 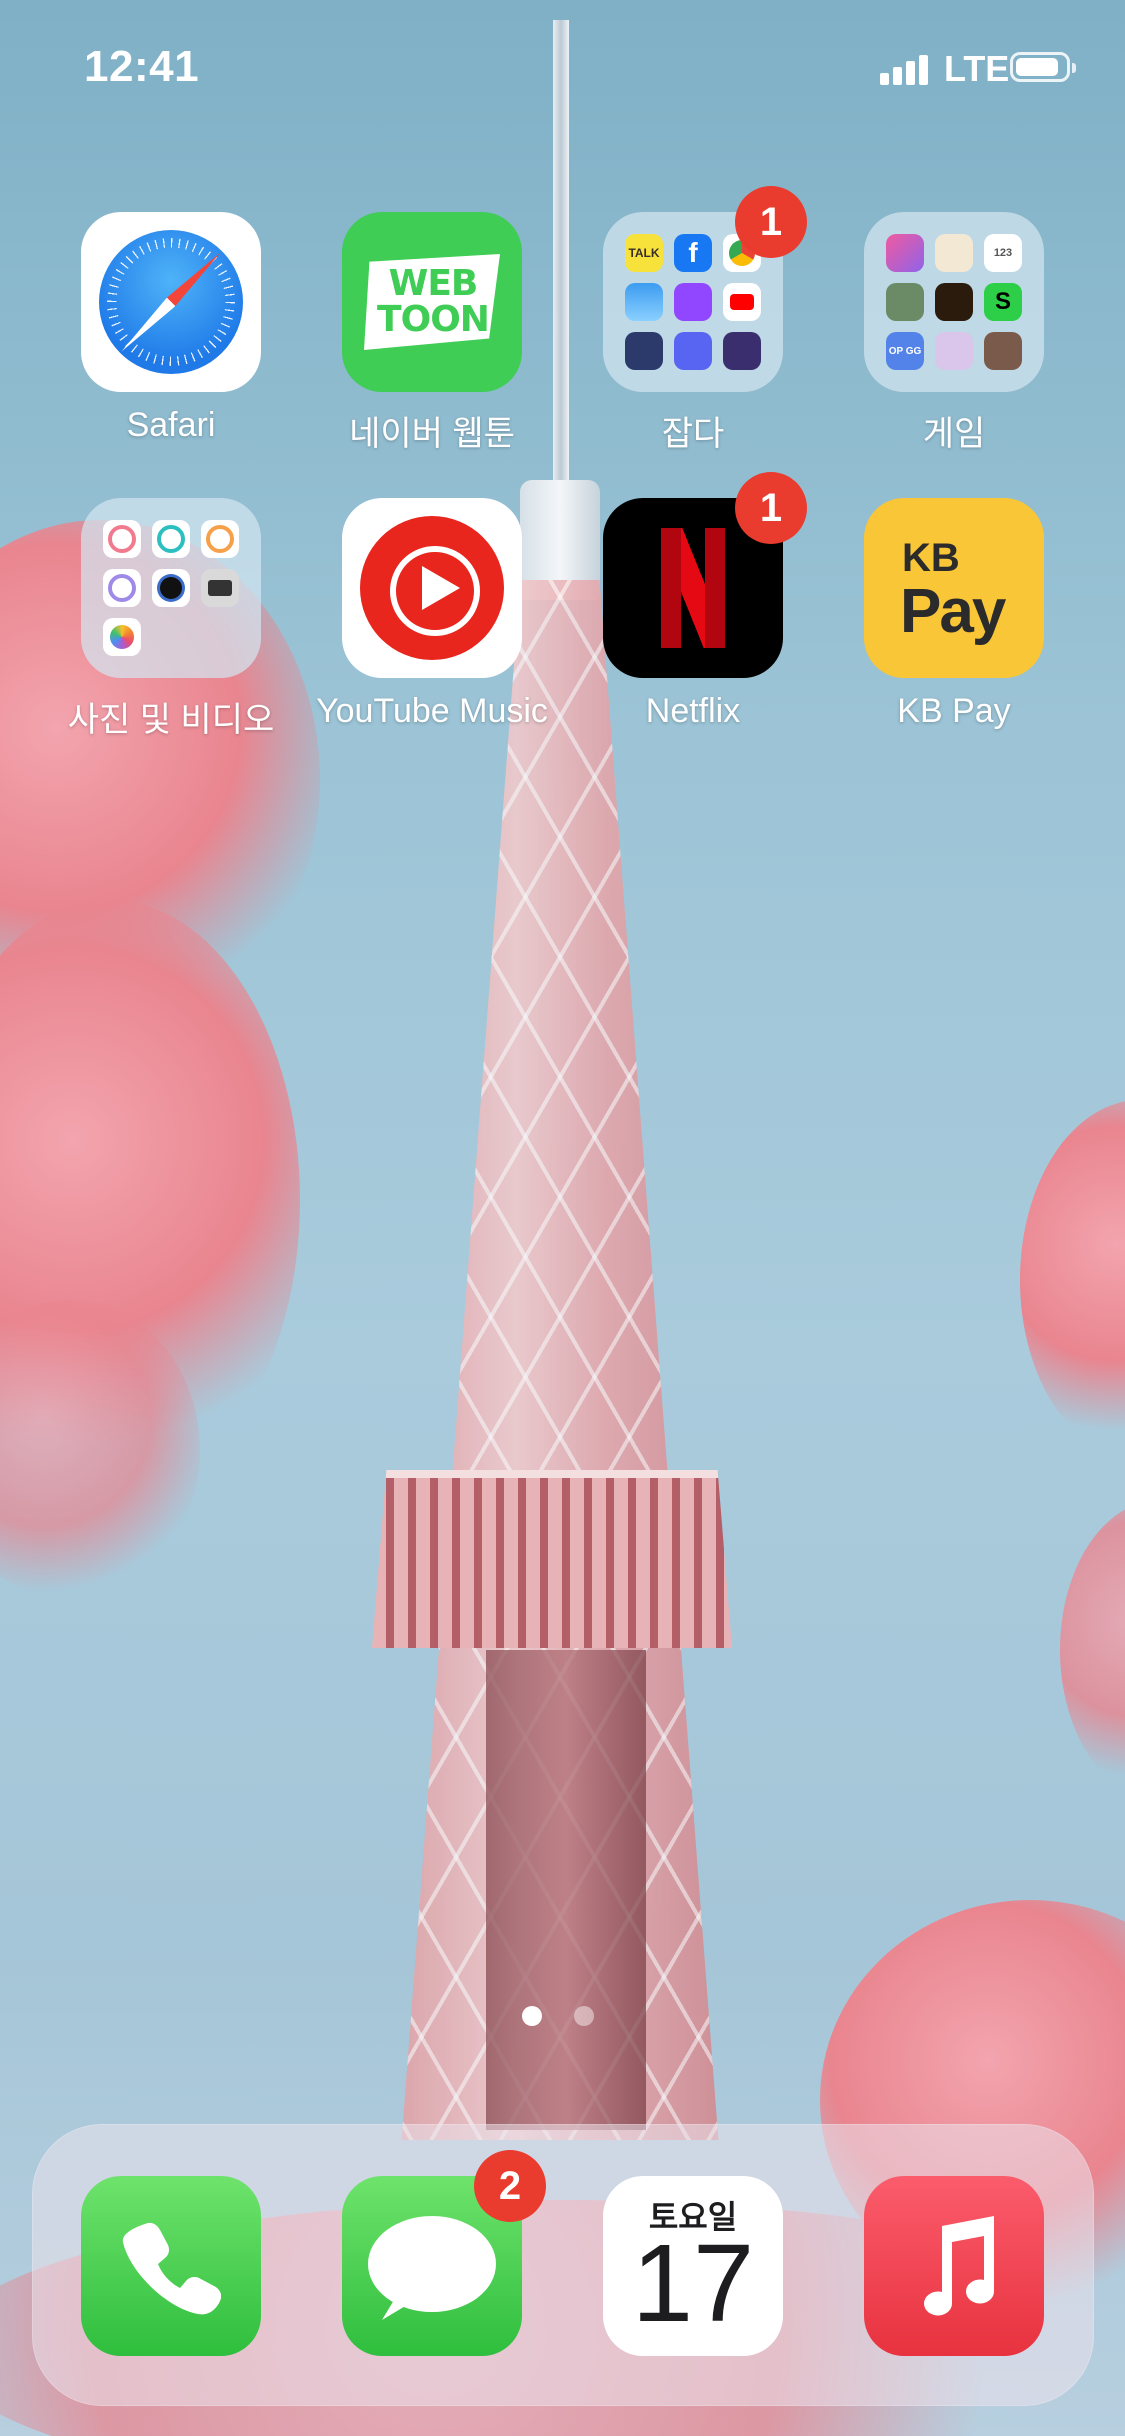 What do you see at coordinates (510, 2186) in the screenshot?
I see `notification-badge: 2` at bounding box center [510, 2186].